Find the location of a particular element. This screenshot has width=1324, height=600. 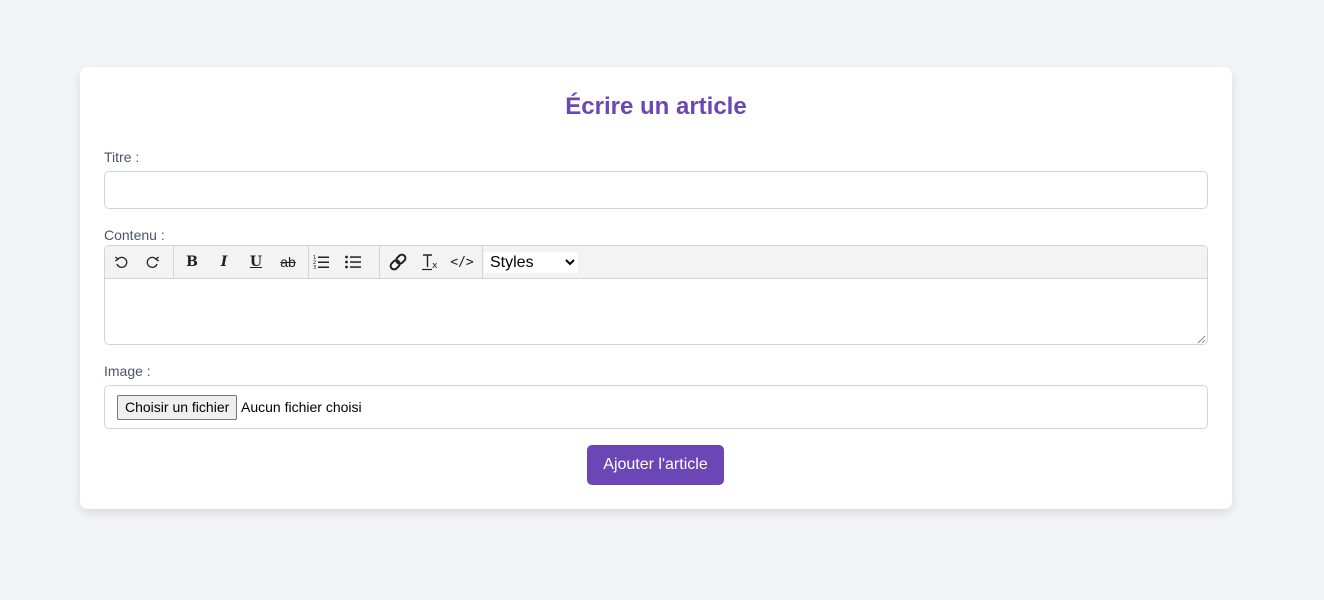

file-status-text: Aucun fichier choisi is located at coordinates (301, 407).